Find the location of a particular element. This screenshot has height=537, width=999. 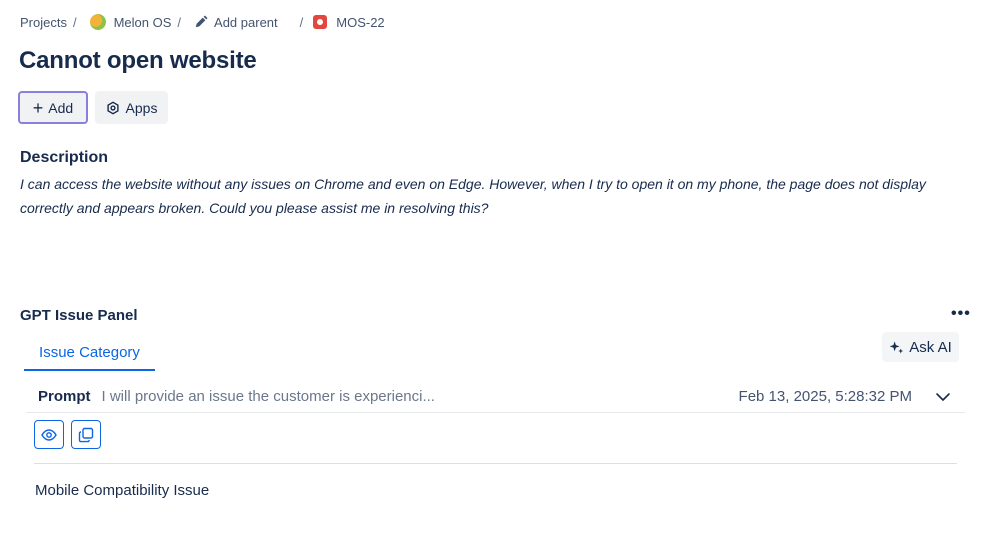

melon-os-logo-icon is located at coordinates (97, 22).